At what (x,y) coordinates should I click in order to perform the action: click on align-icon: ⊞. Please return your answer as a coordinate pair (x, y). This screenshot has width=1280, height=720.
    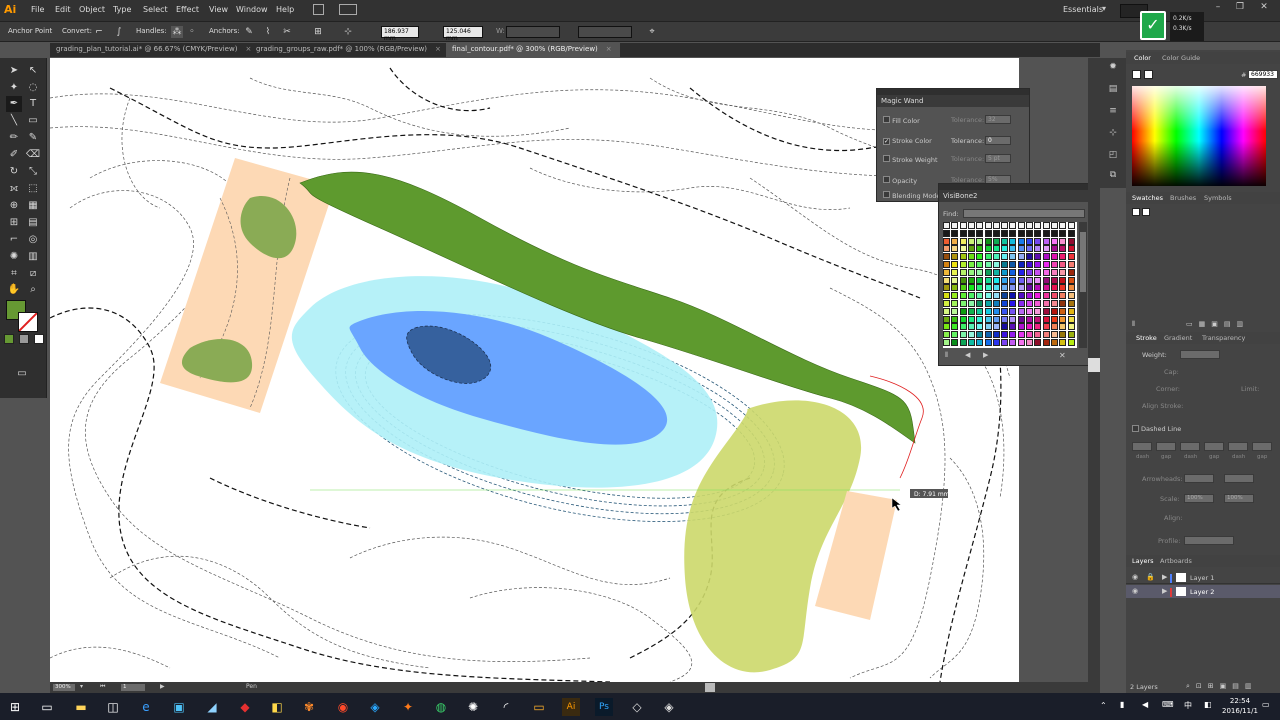
    Looking at the image, I should click on (318, 32).